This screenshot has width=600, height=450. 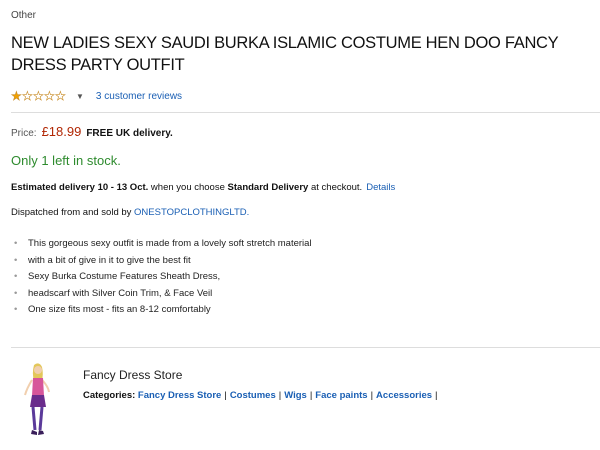 I want to click on star-filled-icon: ★, so click(x=16, y=96).